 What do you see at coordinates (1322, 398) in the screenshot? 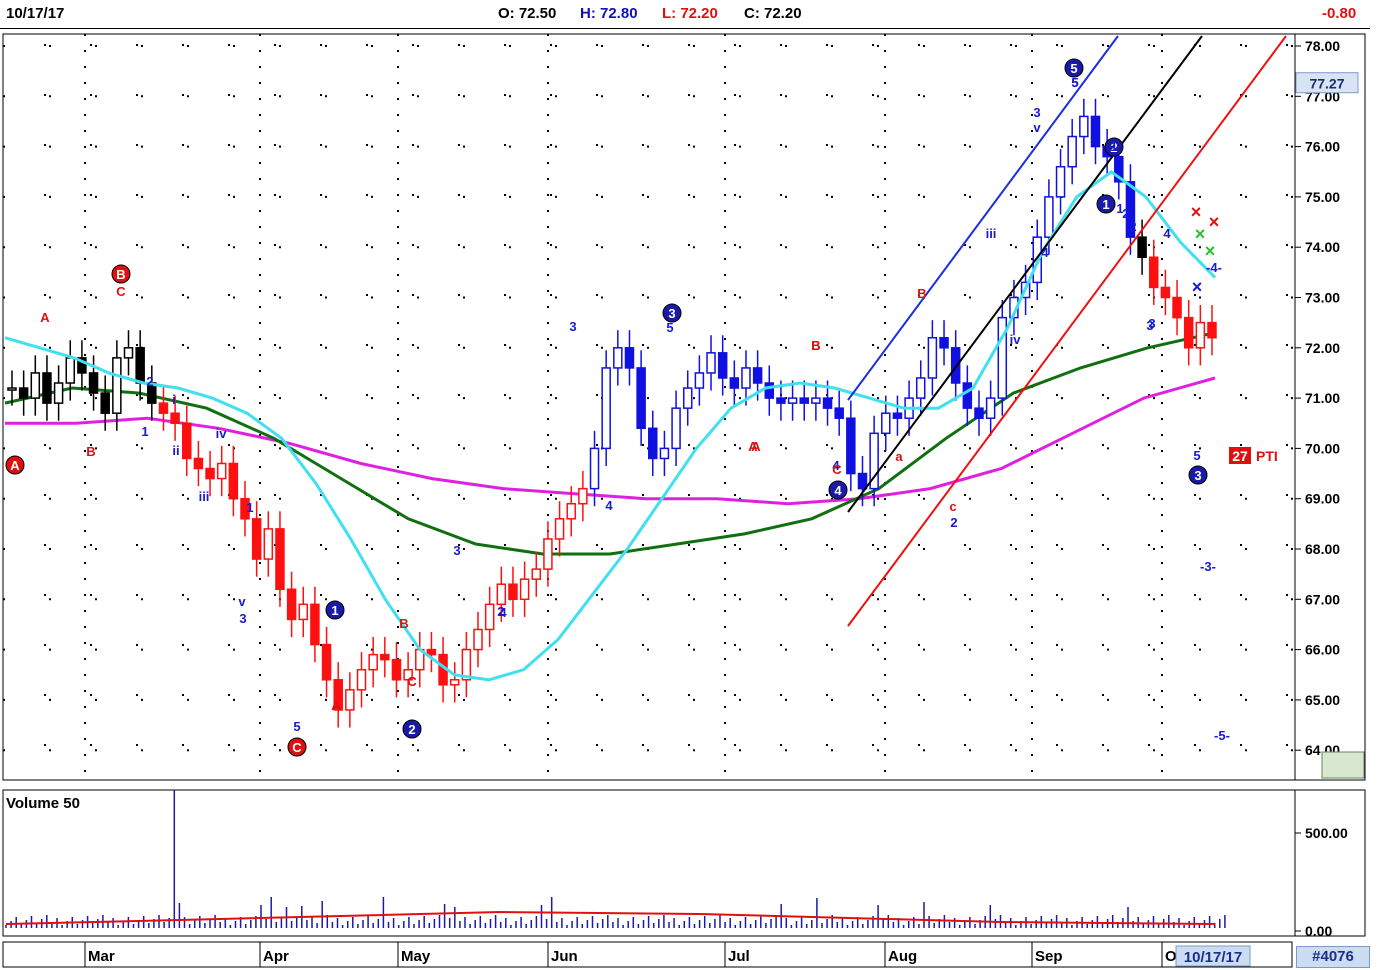
I see `price-label: 71.00` at bounding box center [1322, 398].